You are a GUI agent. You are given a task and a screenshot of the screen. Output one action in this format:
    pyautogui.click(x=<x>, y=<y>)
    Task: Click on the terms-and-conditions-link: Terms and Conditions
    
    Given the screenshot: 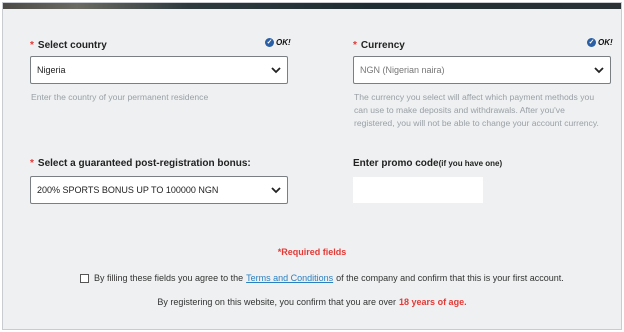 What is the action you would take?
    pyautogui.click(x=289, y=278)
    